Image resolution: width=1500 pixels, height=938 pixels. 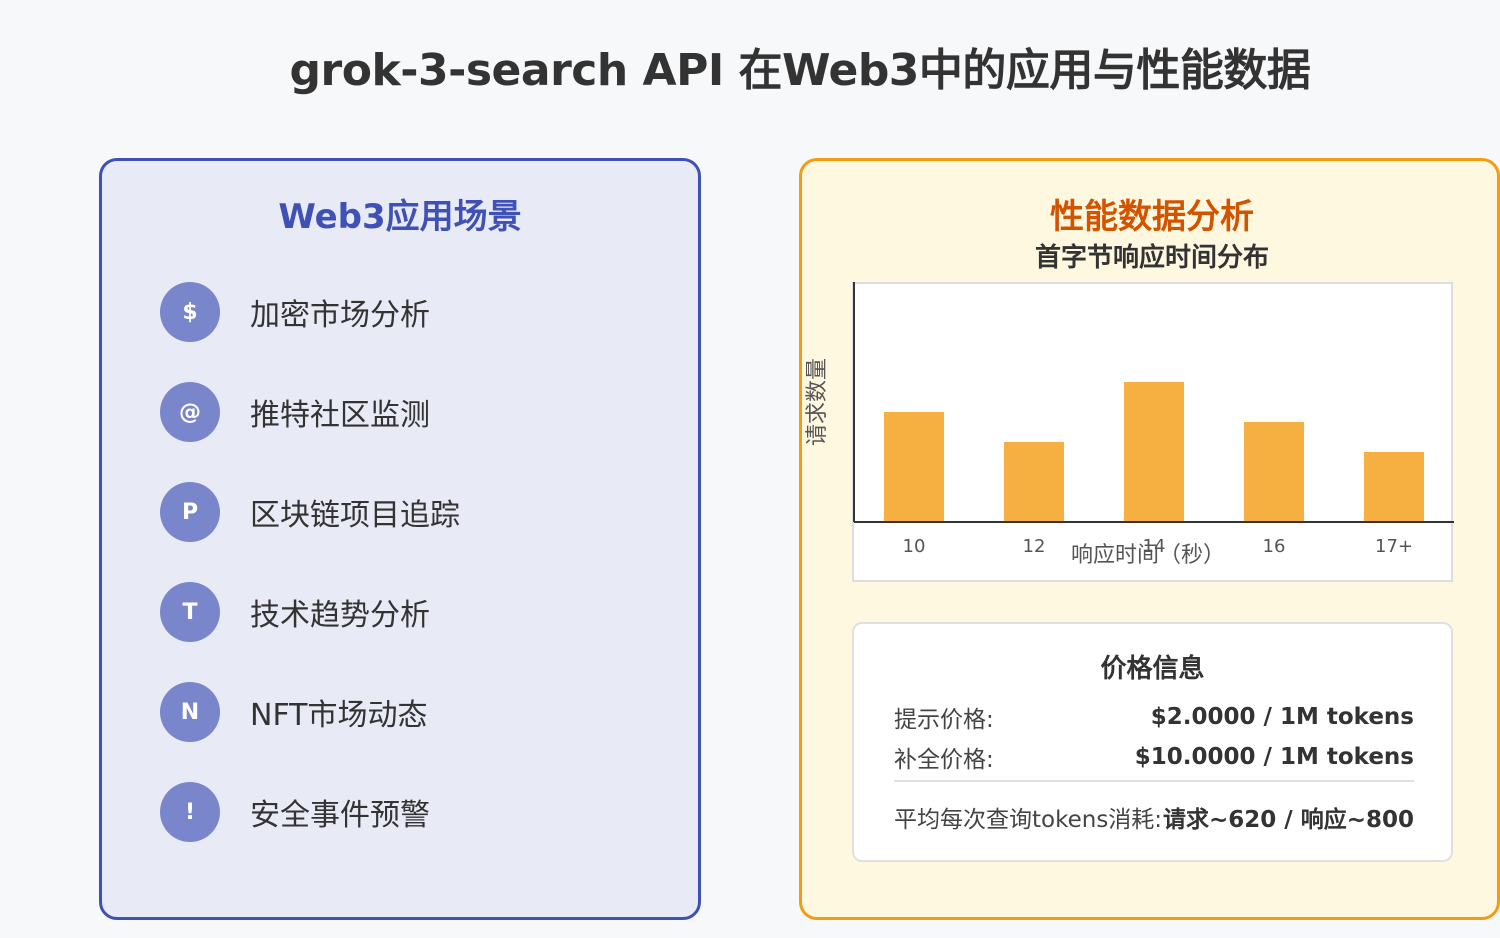 I want to click on x-tick-label: 16, so click(x=1274, y=546).